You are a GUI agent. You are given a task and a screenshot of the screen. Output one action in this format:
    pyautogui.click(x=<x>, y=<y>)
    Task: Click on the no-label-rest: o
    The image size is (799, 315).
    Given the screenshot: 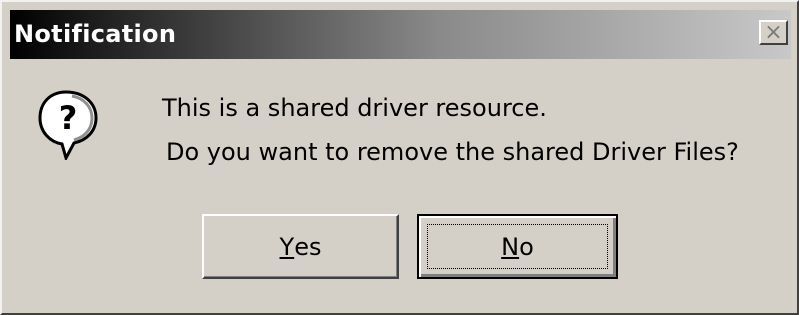 What is the action you would take?
    pyautogui.click(x=526, y=246)
    